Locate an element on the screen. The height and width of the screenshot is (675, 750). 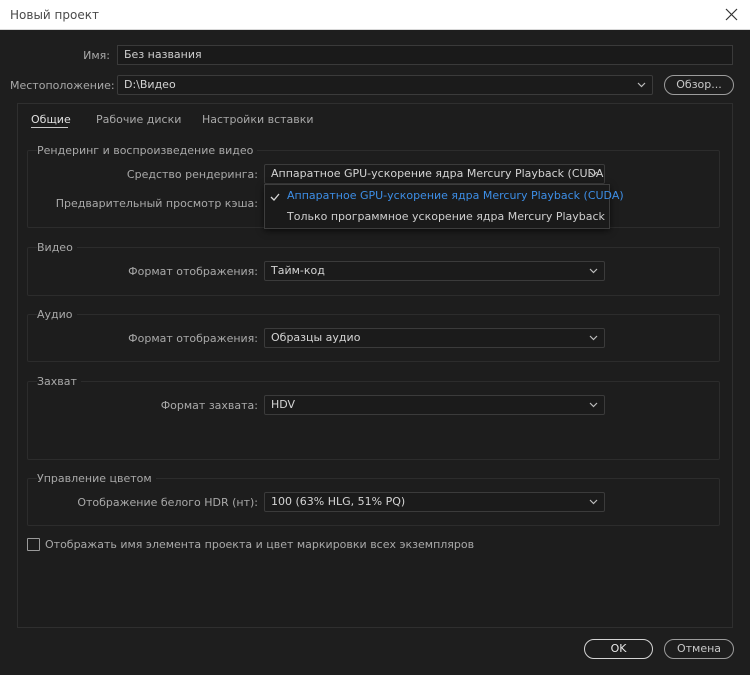
tab-general: Общие is located at coordinates (51, 119).